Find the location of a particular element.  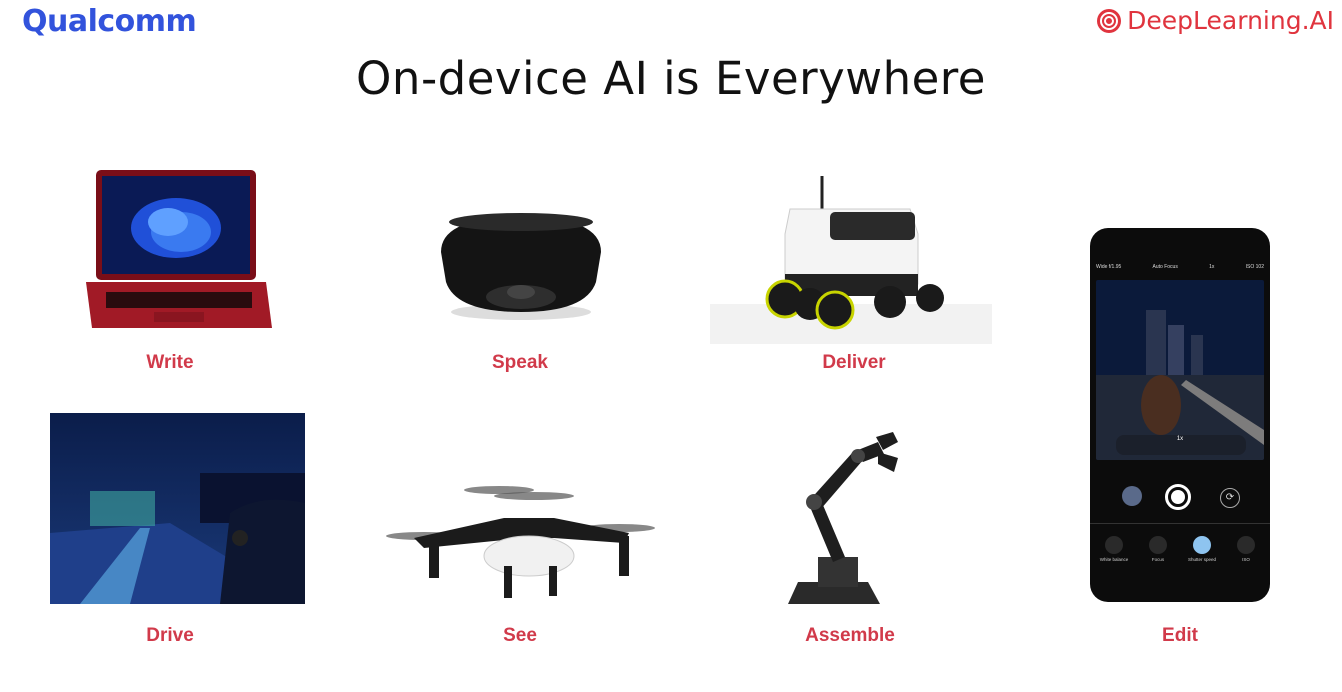

phone-top-right: ISO 102 is located at coordinates (1254, 267).